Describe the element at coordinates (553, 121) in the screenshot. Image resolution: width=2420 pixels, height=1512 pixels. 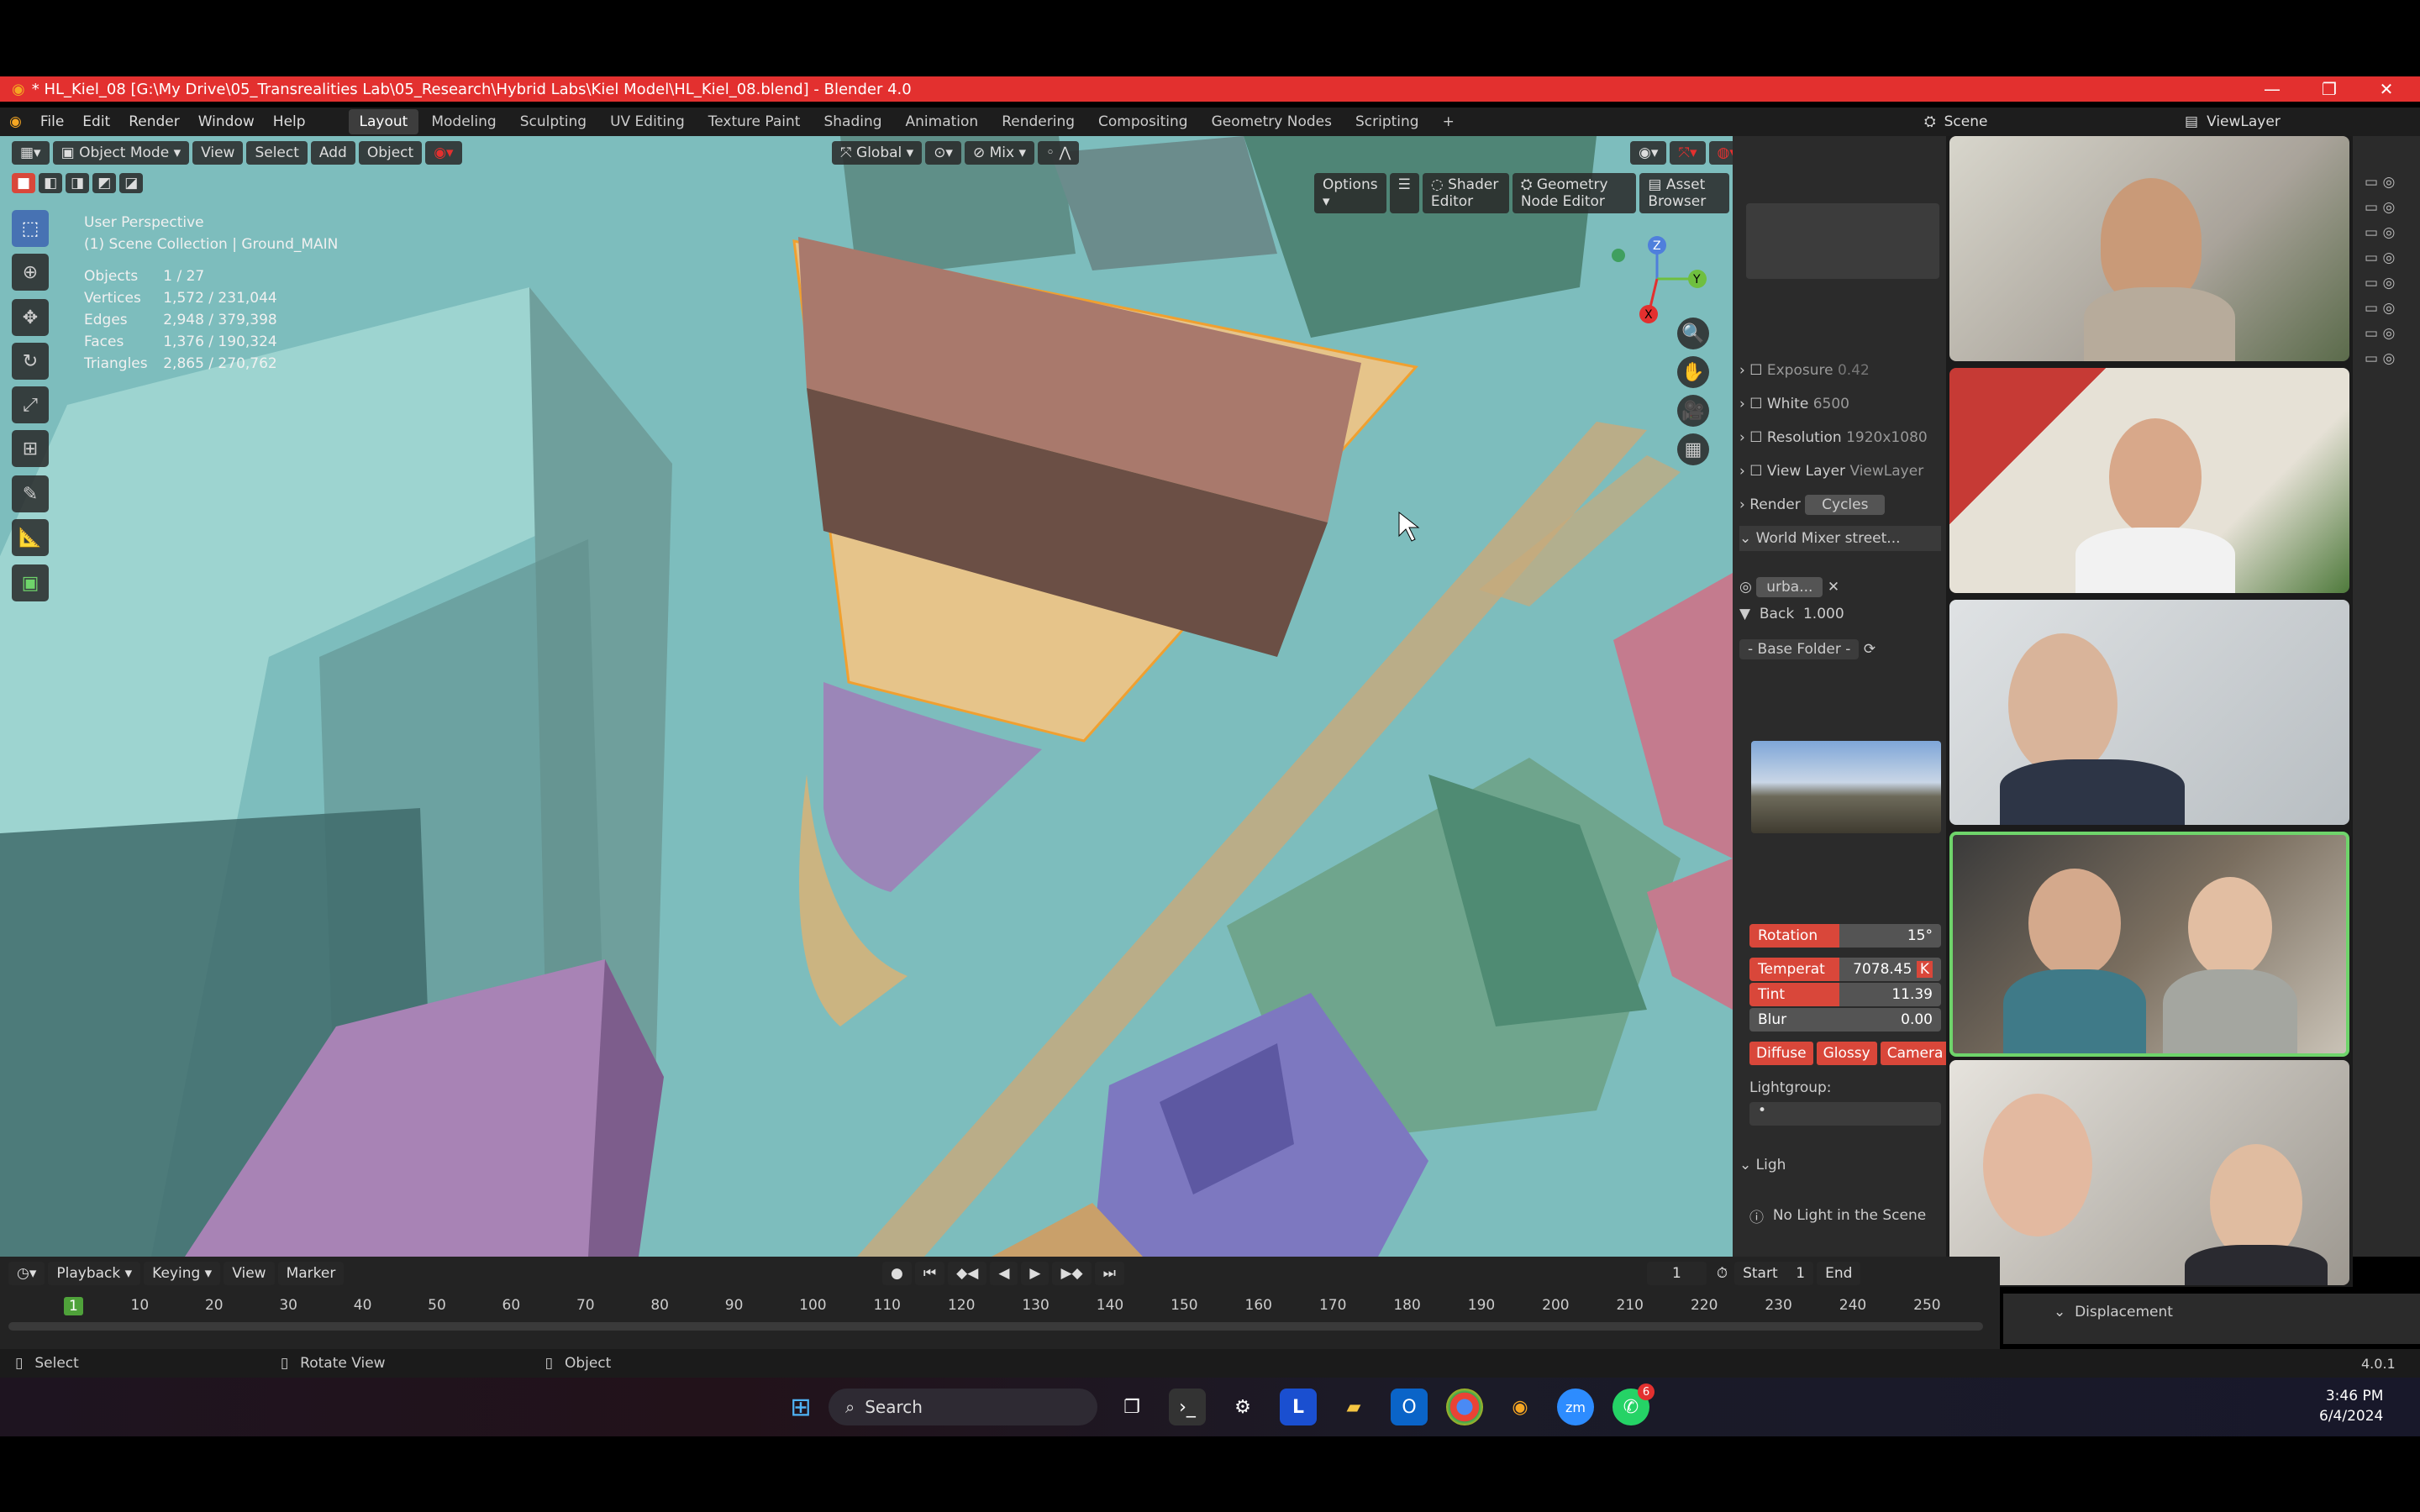
I see `tab-sculpting: Sculpting` at that location.